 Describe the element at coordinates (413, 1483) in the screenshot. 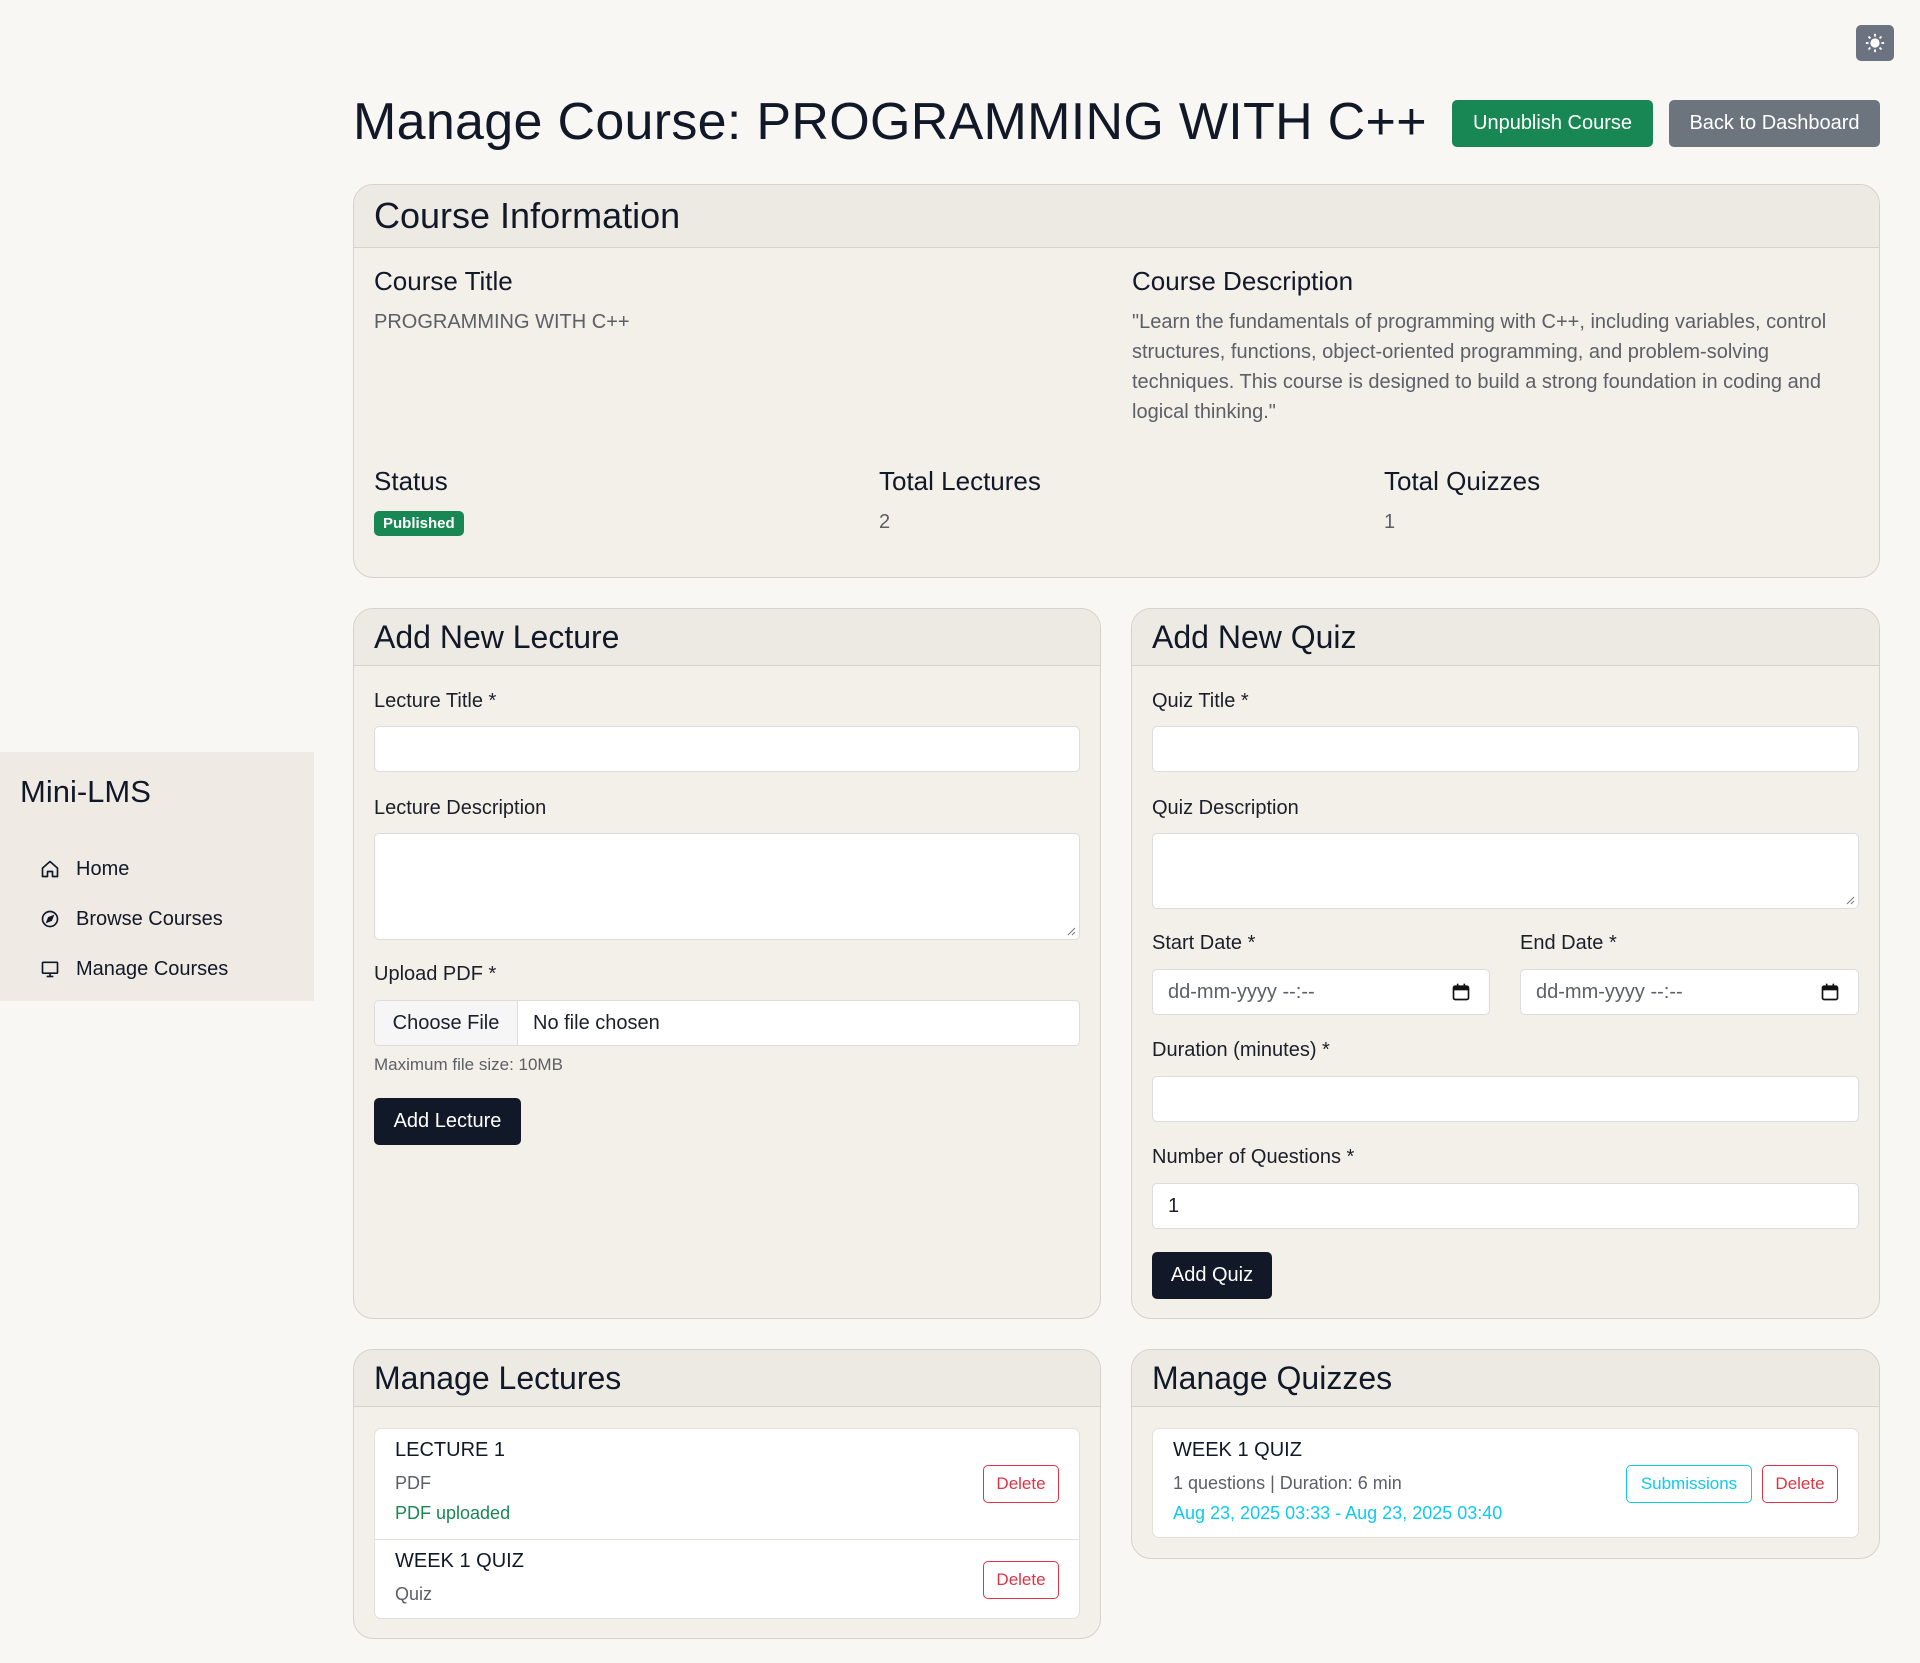

I see `item-type: PDF` at that location.